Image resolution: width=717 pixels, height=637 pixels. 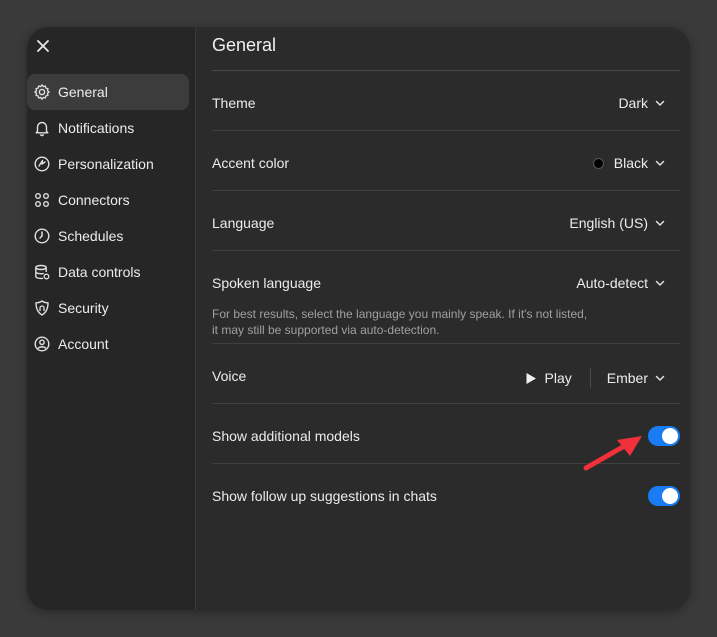 I want to click on sidebar-item-label: Personalization, so click(x=106, y=164).